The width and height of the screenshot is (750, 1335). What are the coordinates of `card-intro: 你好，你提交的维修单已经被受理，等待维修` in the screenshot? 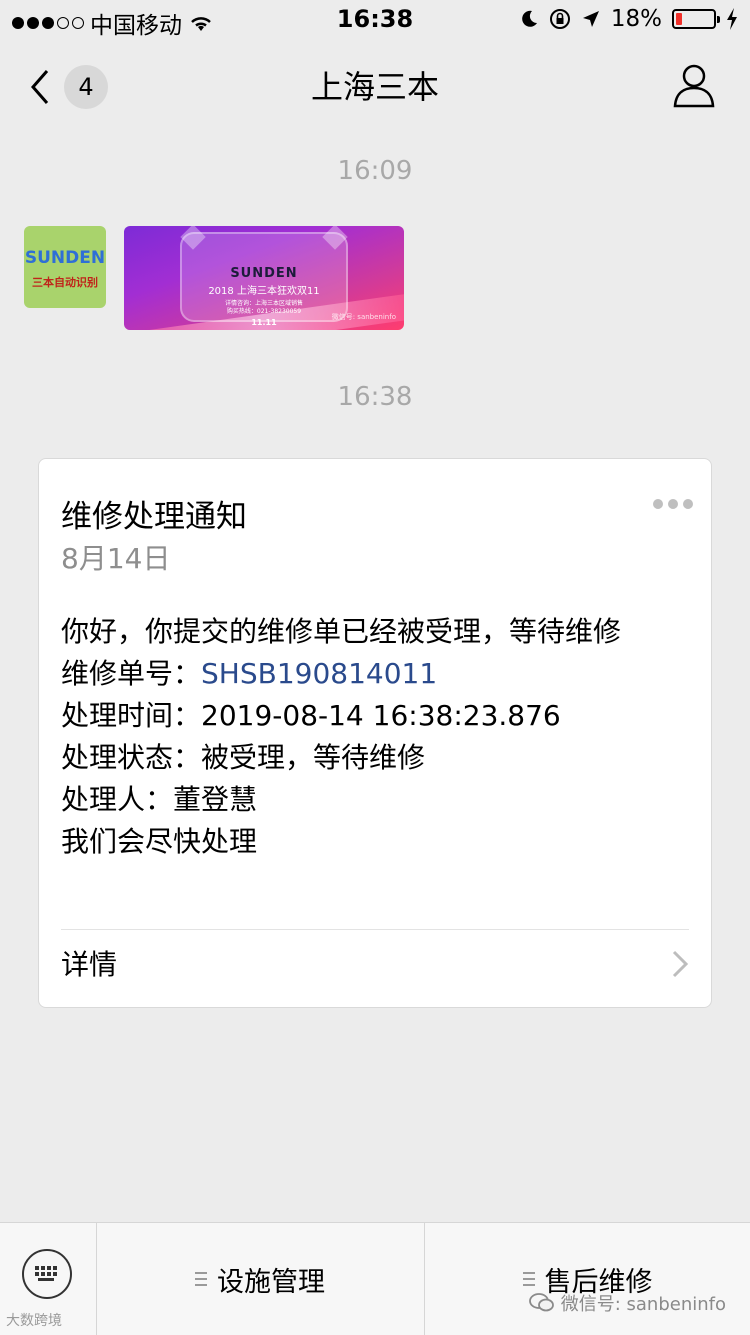 It's located at (341, 631).